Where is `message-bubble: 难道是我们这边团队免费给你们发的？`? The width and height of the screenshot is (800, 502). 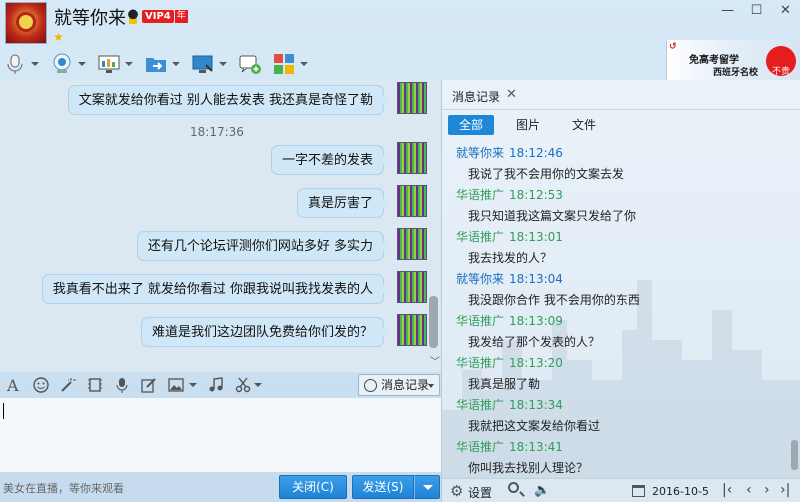 message-bubble: 难道是我们这边团队免费给你们发的？ is located at coordinates (265, 332).